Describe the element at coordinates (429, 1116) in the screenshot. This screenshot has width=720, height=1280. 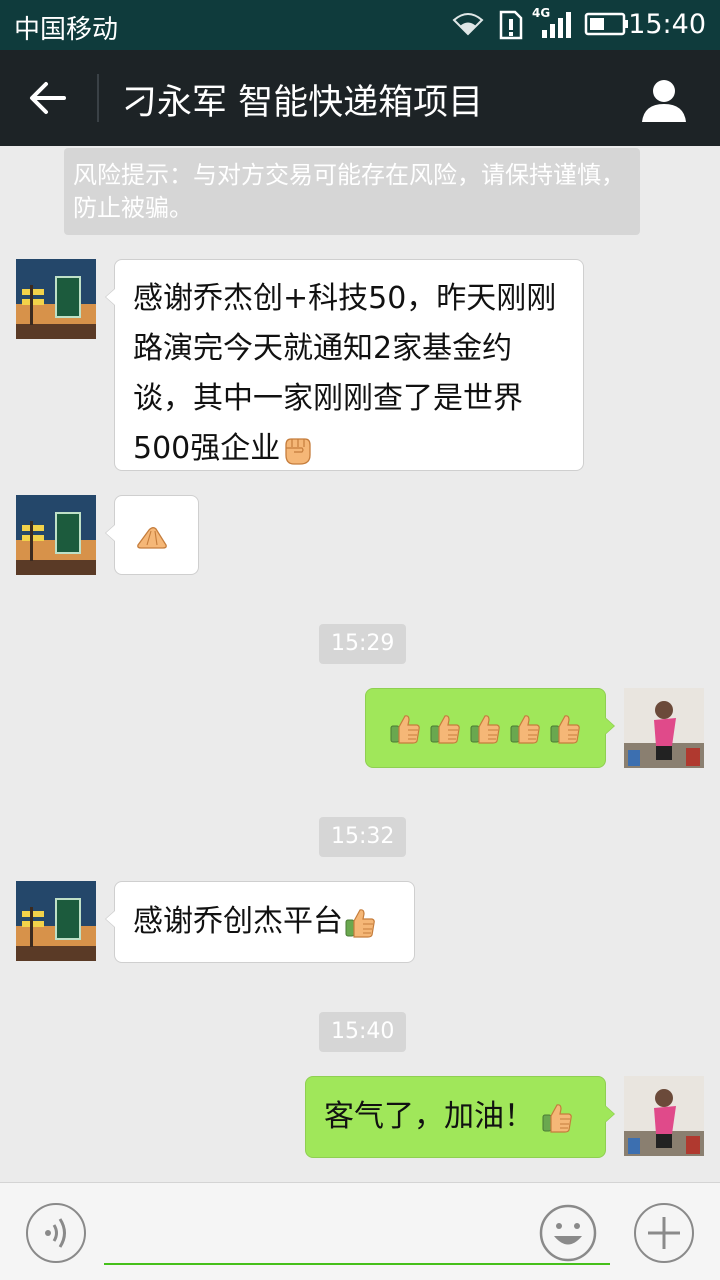
I see `message-text: 客气了，加油！` at that location.